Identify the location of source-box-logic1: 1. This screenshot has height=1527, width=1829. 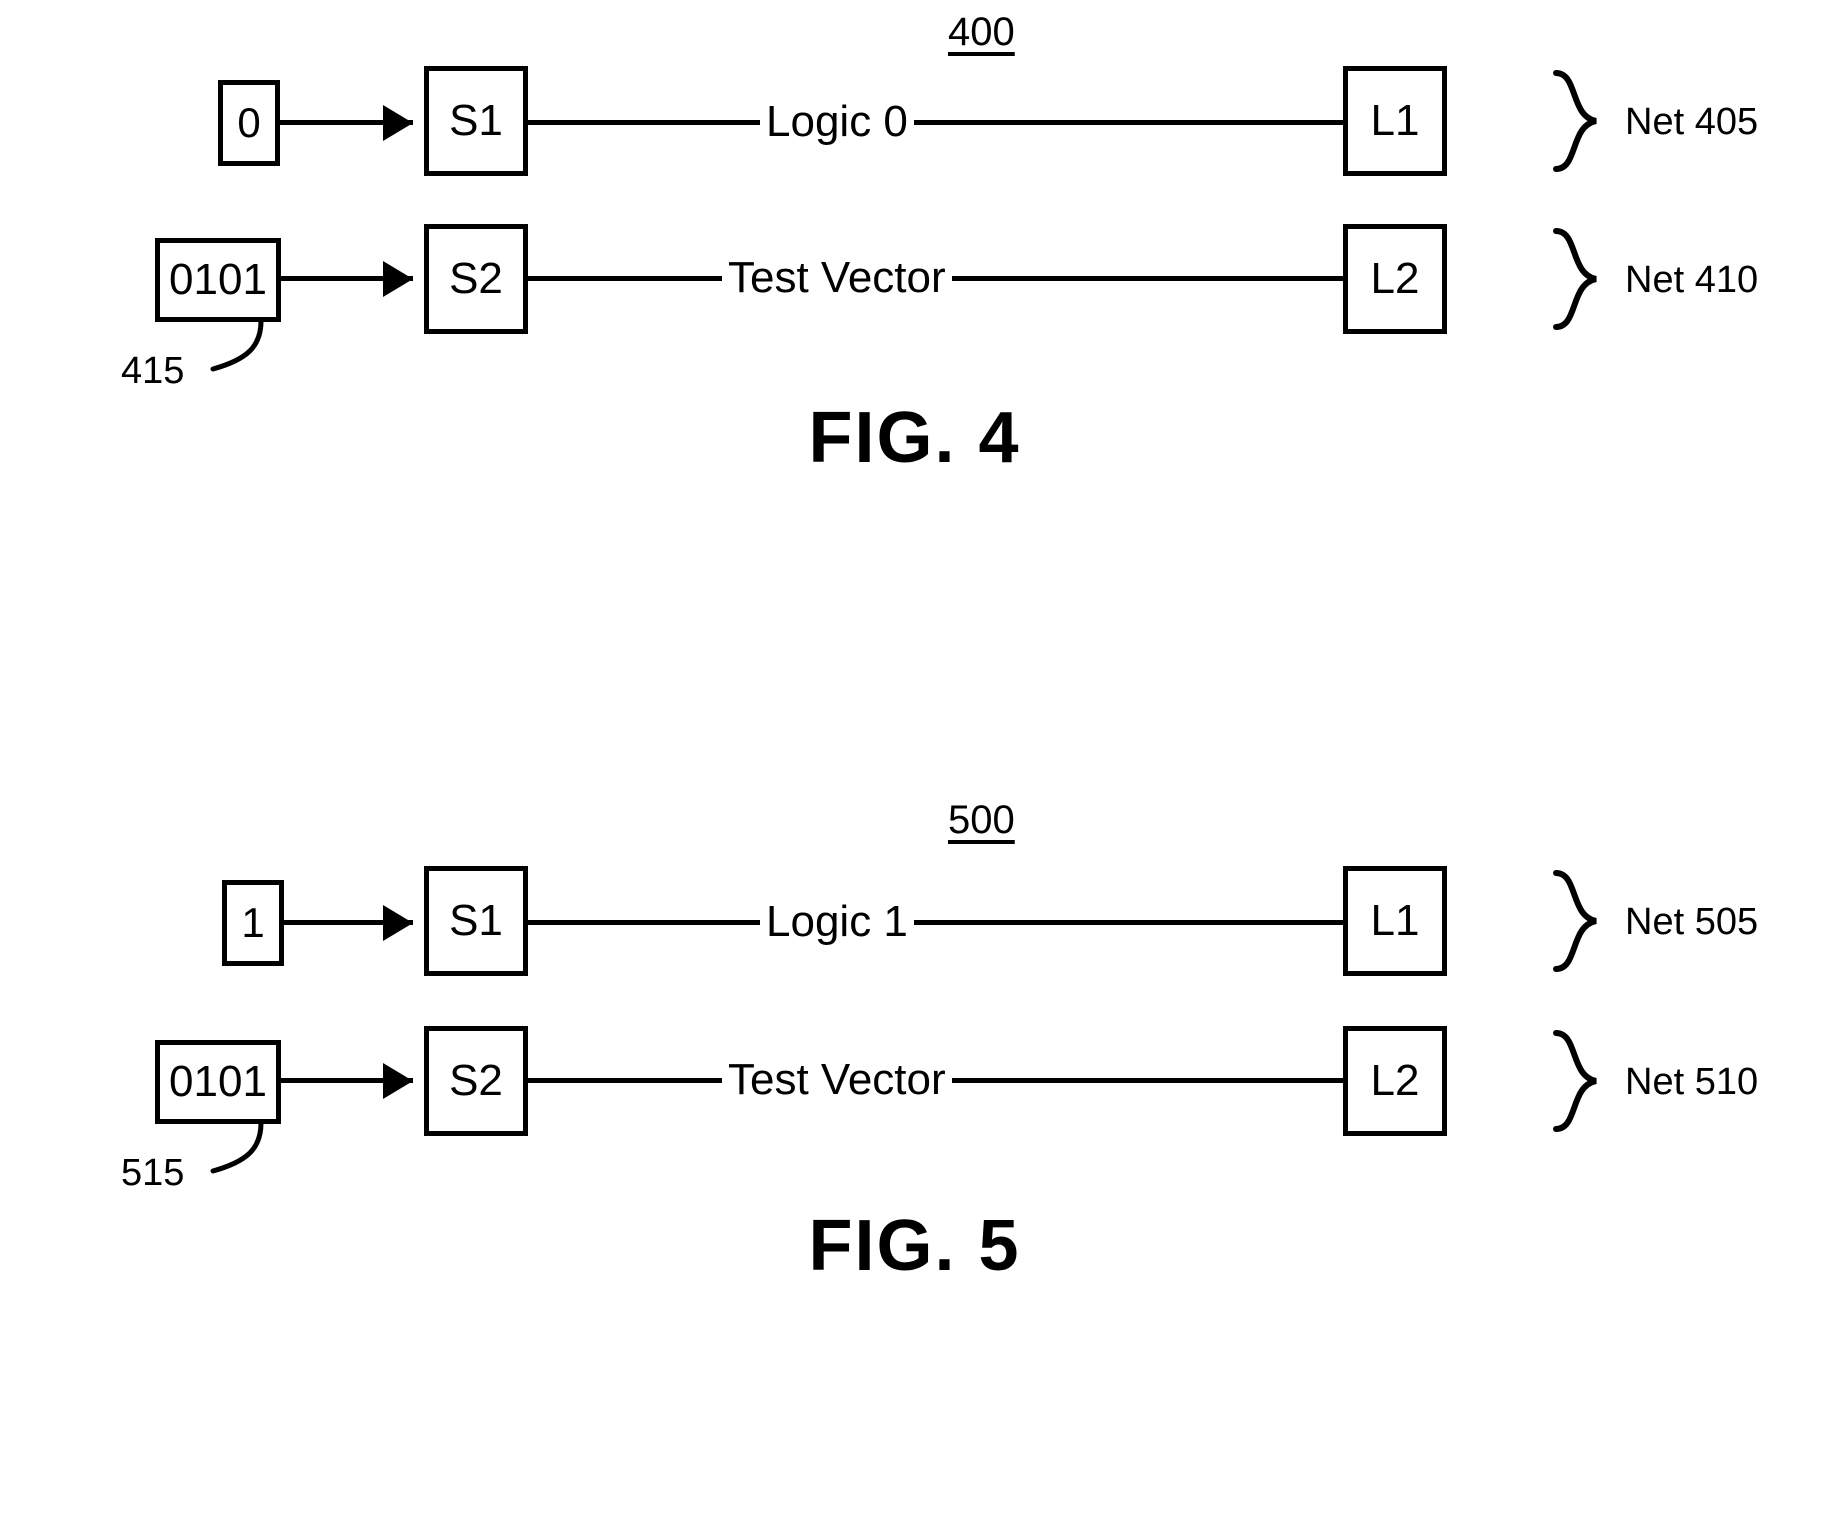
(253, 923).